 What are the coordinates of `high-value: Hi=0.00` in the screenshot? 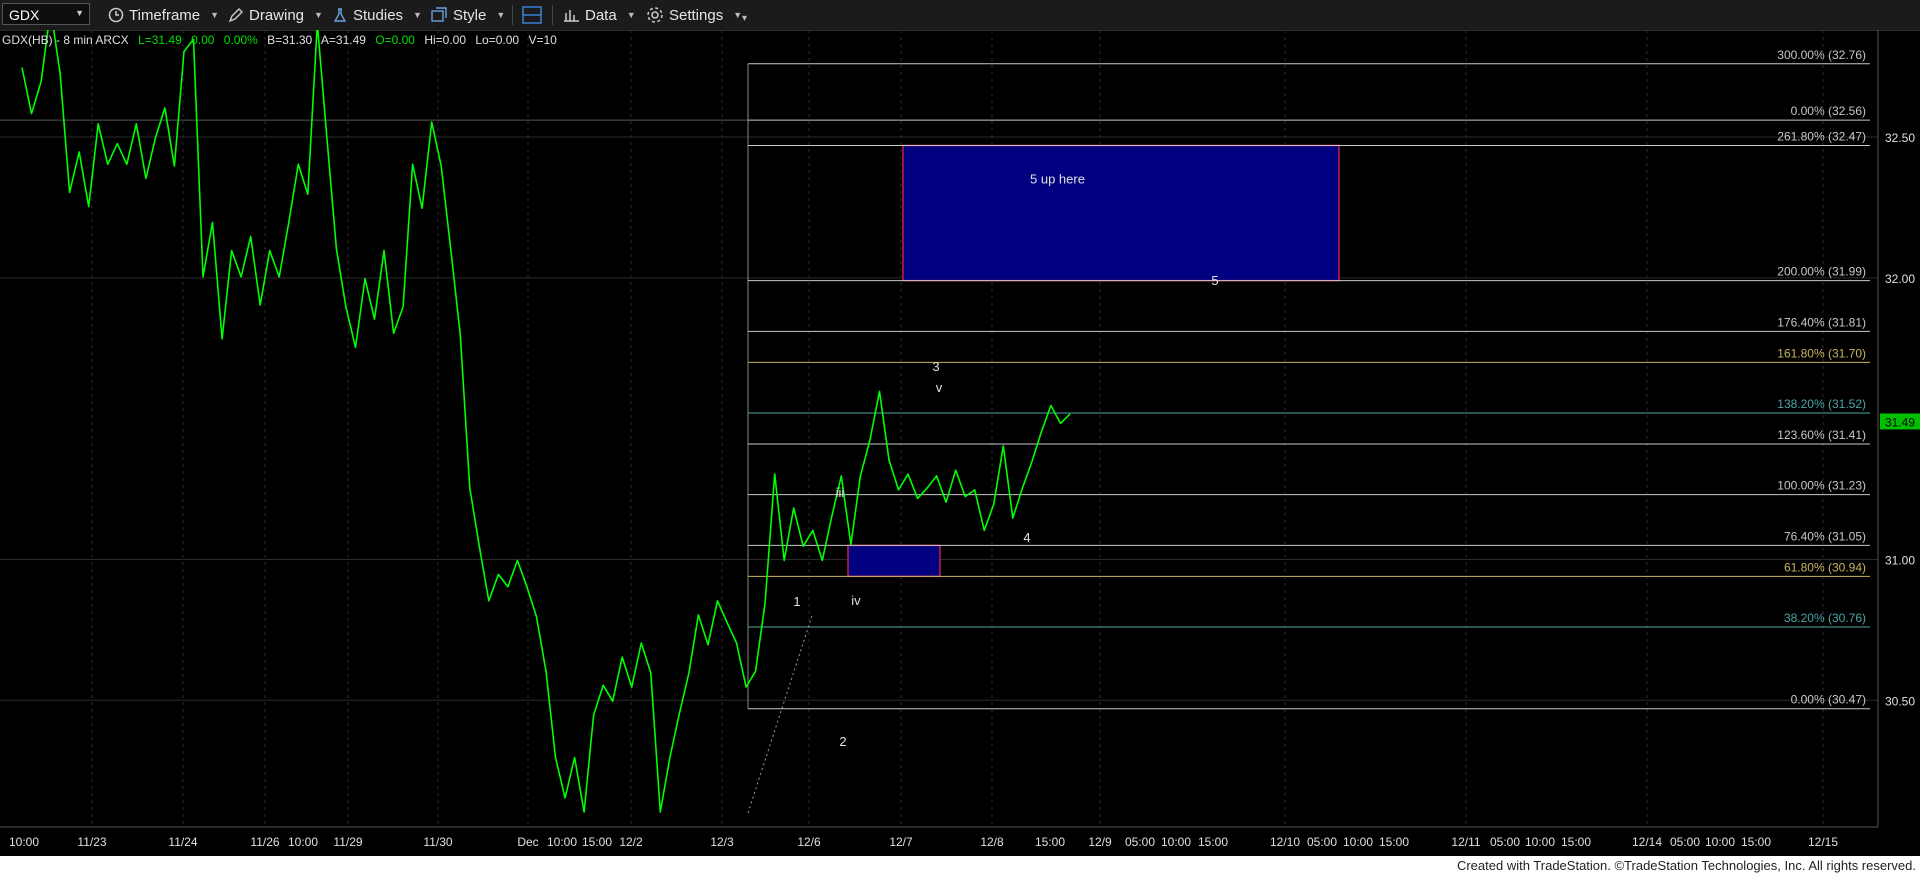 It's located at (445, 40).